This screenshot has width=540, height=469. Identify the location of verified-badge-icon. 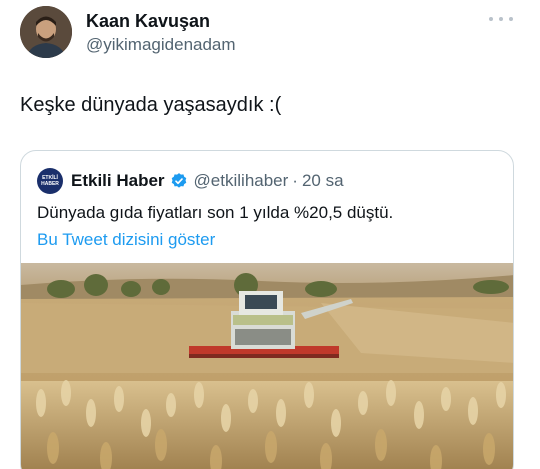
(178, 180).